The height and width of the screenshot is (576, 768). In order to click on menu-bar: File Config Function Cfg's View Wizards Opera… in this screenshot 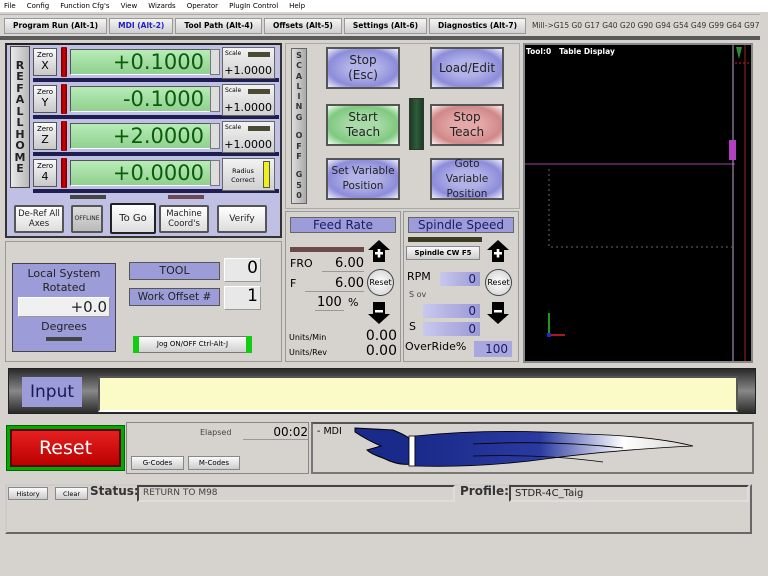, I will do `click(384, 6)`.